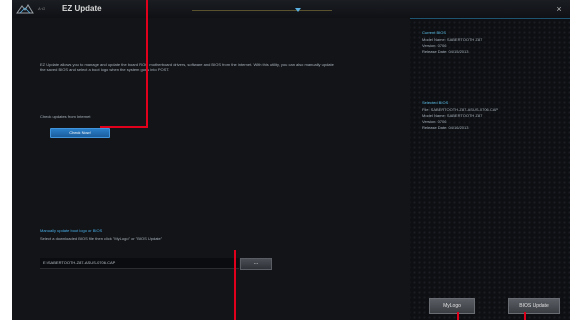  What do you see at coordinates (147, 63) in the screenshot?
I see `callout-line-check-now` at bounding box center [147, 63].